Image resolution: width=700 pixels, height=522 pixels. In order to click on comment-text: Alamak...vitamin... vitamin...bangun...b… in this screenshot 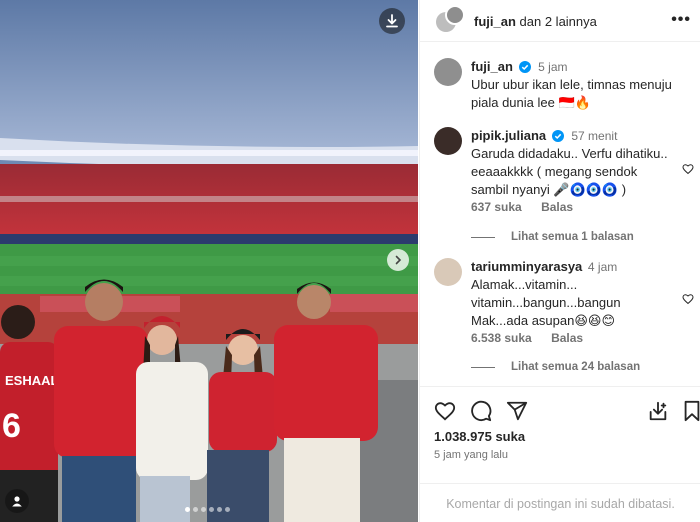, I will do `click(546, 302)`.